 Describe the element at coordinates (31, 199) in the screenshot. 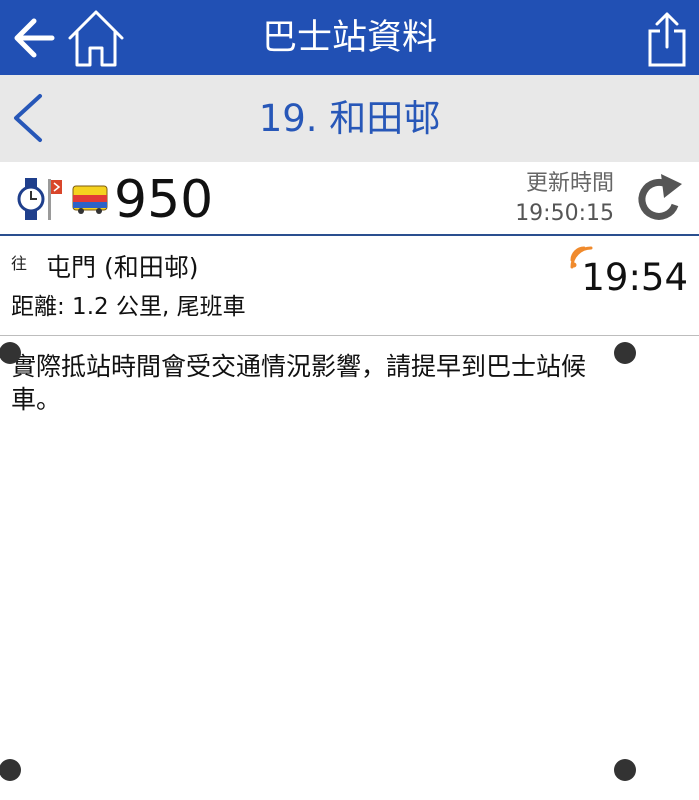

I see `watch-icon` at that location.